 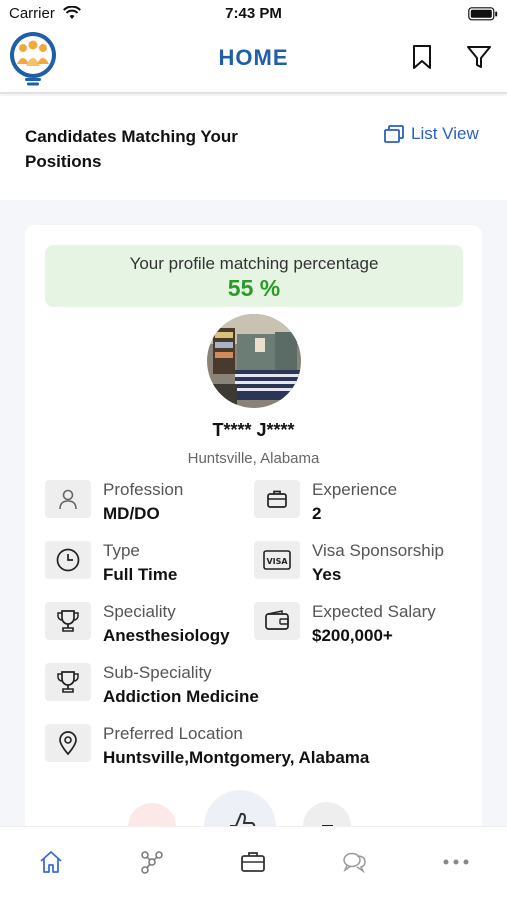 What do you see at coordinates (166, 635) in the screenshot?
I see `field-value: Anesthesiology` at bounding box center [166, 635].